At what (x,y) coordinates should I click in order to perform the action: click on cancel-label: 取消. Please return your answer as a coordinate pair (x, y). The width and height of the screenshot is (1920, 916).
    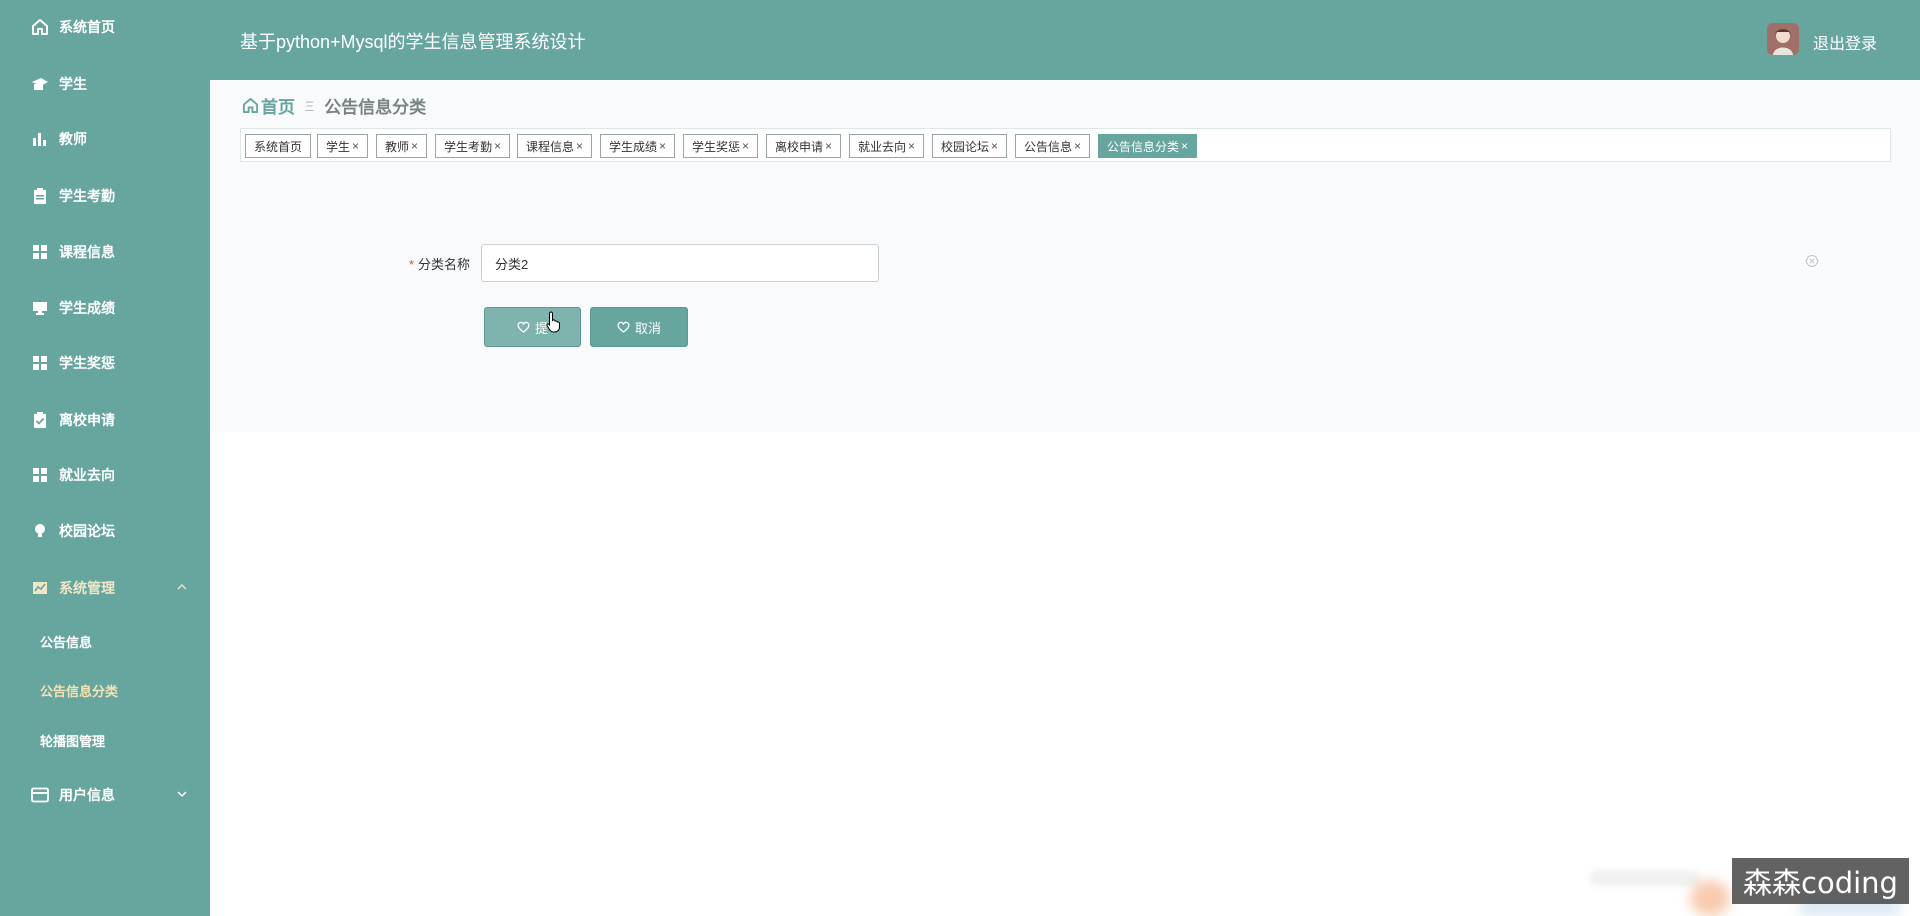
    Looking at the image, I should click on (647, 328).